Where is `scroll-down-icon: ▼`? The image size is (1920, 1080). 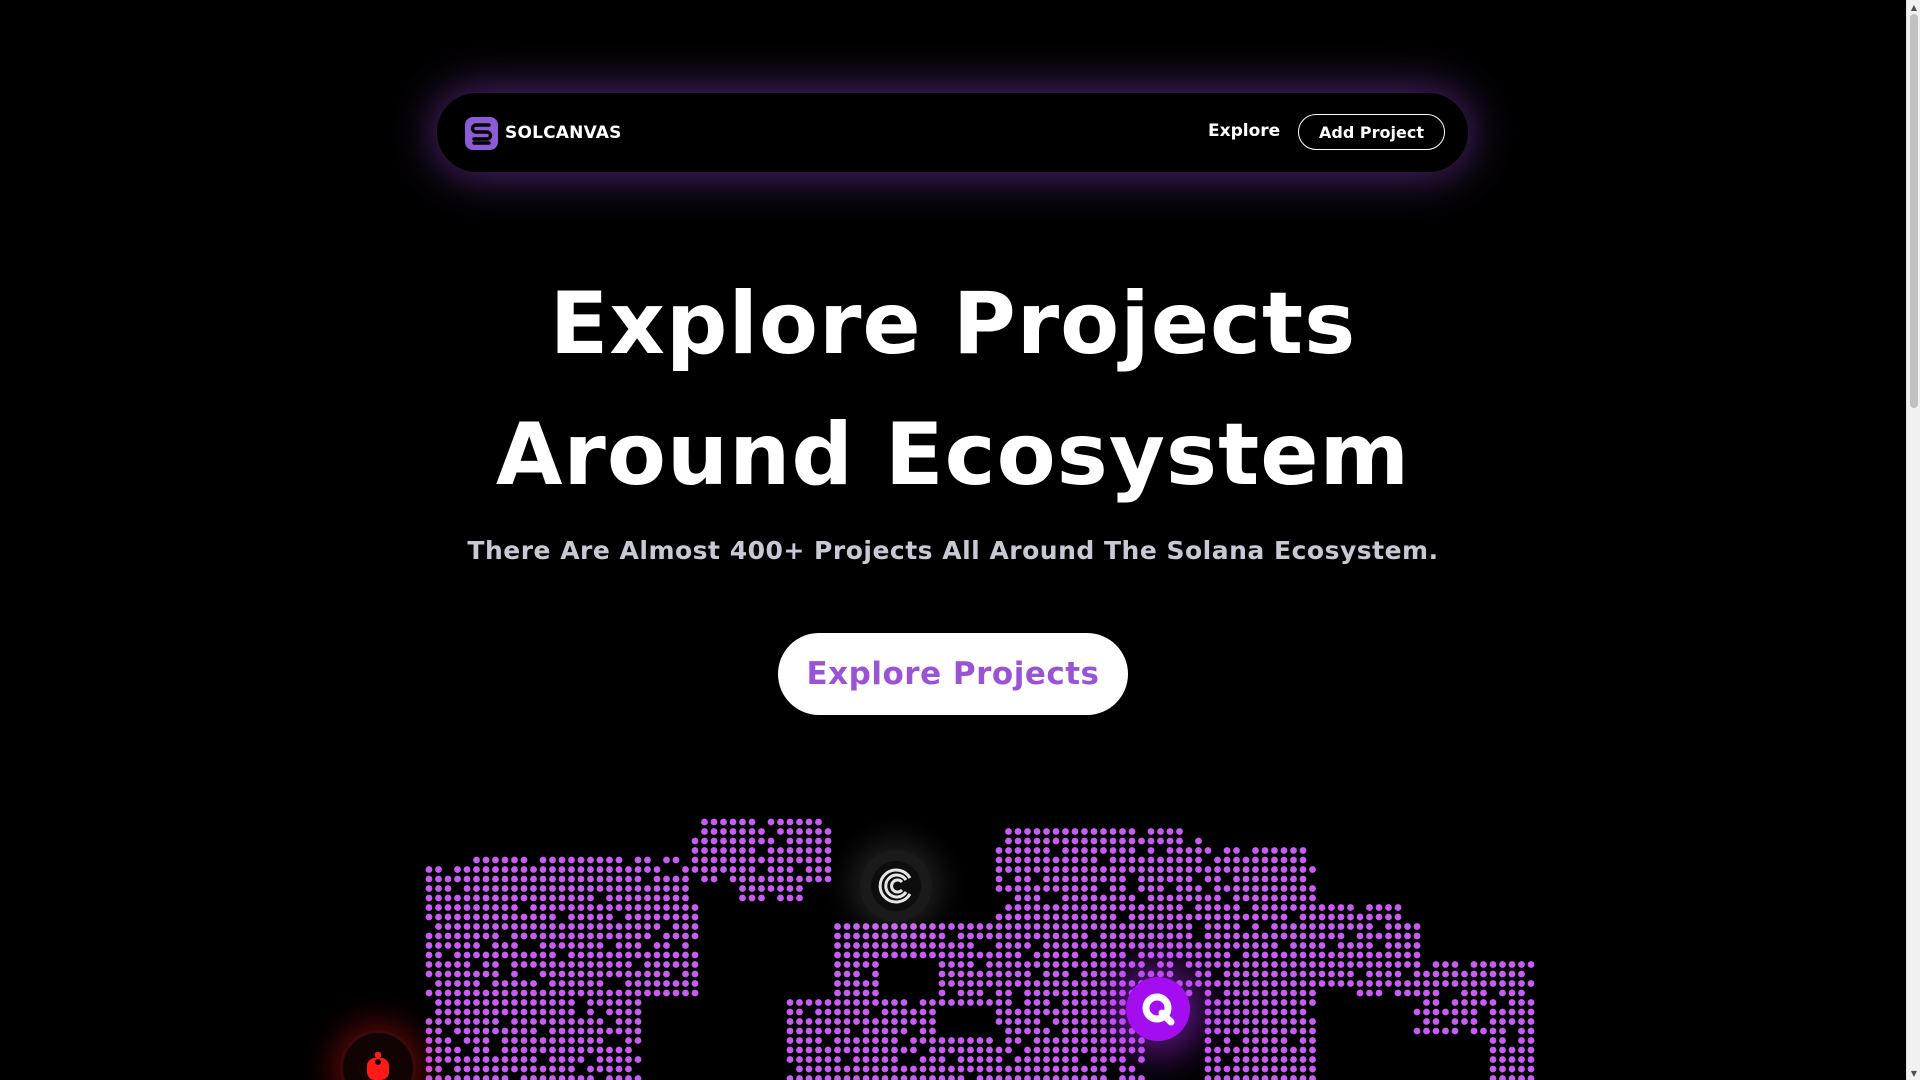
scroll-down-icon: ▼ is located at coordinates (1913, 1073).